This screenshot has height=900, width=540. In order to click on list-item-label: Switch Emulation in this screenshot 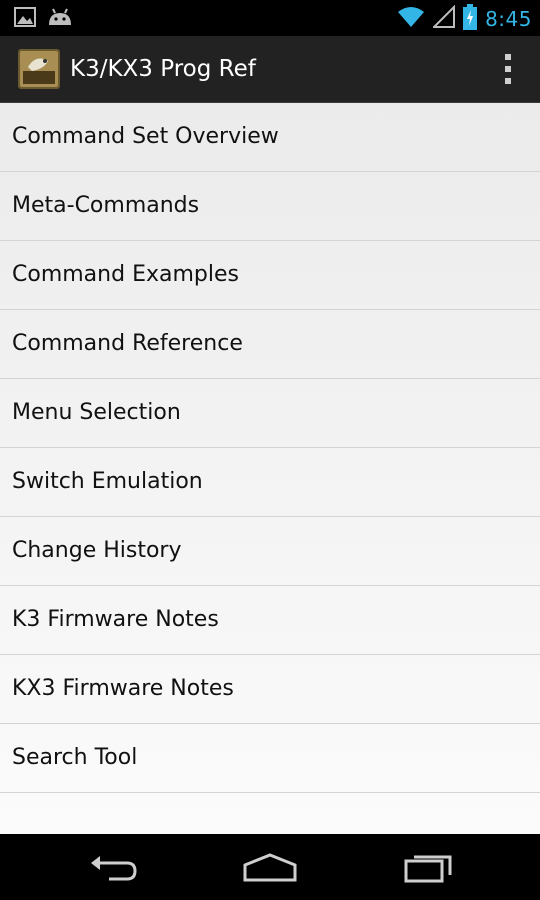, I will do `click(107, 481)`.